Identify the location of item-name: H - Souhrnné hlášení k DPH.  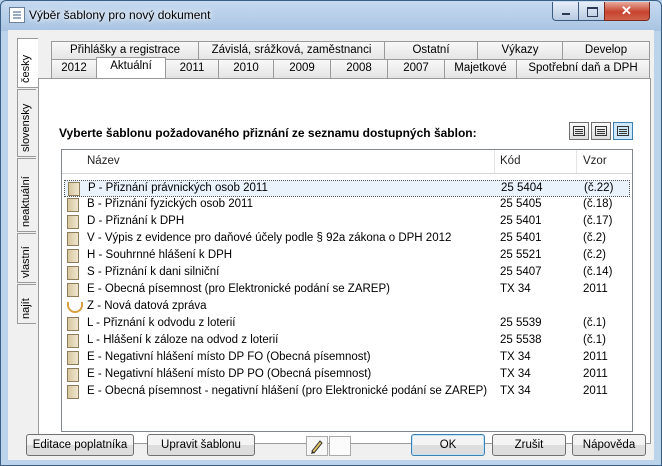
(160, 255).